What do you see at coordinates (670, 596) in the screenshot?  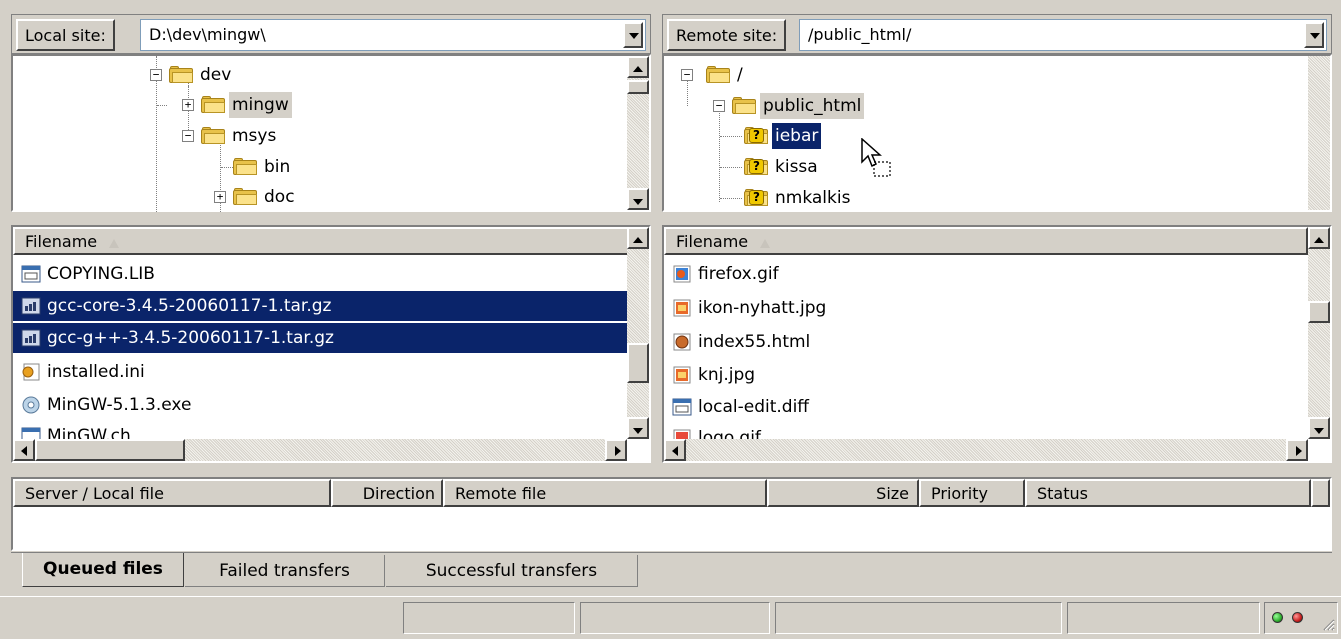 I see `status-bar-divider` at bounding box center [670, 596].